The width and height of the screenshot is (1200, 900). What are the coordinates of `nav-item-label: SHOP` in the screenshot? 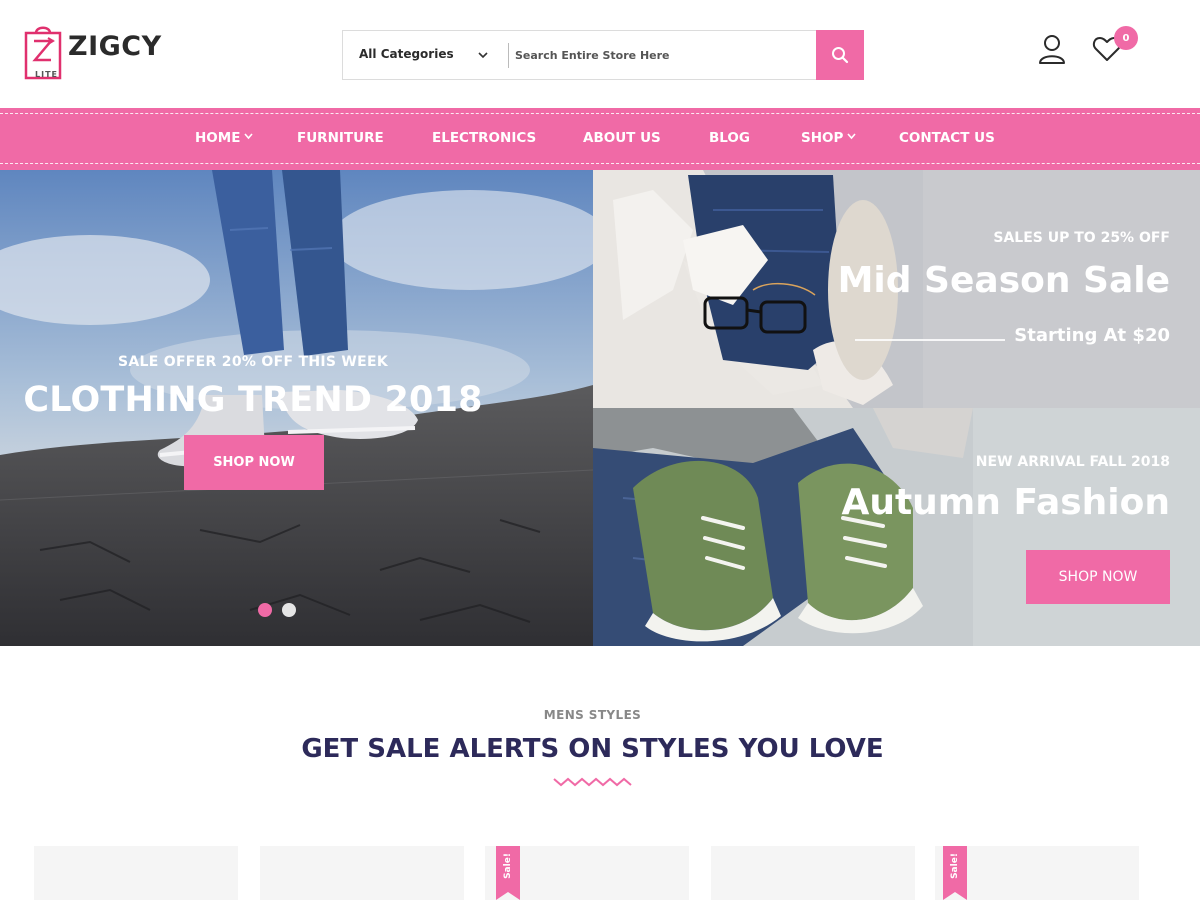 It's located at (822, 138).